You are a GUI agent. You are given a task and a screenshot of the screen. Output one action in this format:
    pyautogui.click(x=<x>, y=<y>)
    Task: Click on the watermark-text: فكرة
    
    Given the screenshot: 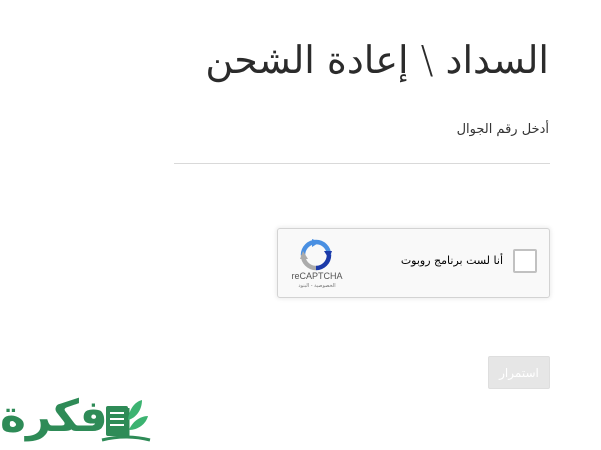 What is the action you would take?
    pyautogui.click(x=54, y=416)
    